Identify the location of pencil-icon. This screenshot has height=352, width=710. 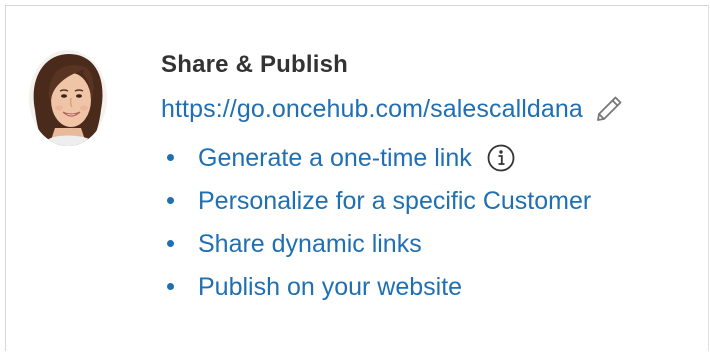
(609, 109).